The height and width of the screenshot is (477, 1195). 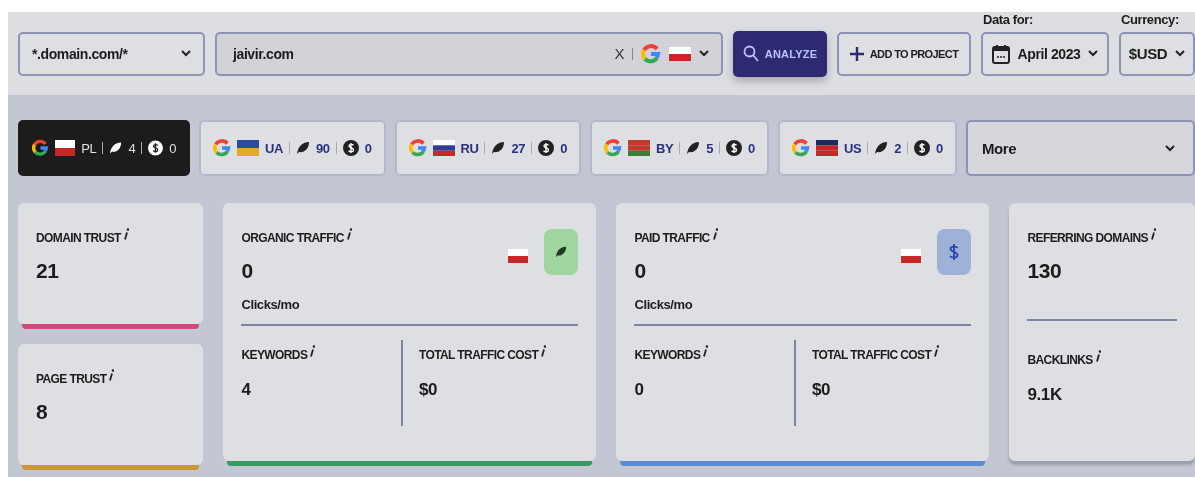 What do you see at coordinates (104, 148) in the screenshot?
I see `country-tab: PL 4 0` at bounding box center [104, 148].